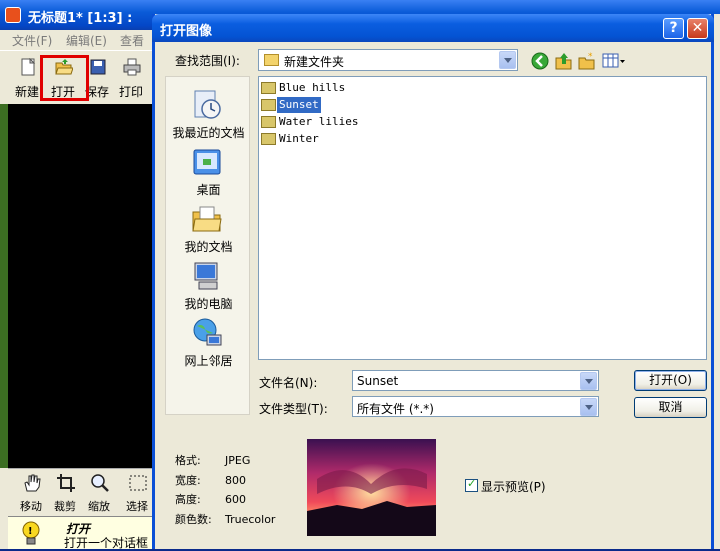  Describe the element at coordinates (99, 493) in the screenshot. I see `zoom-tool: 缩放` at that location.